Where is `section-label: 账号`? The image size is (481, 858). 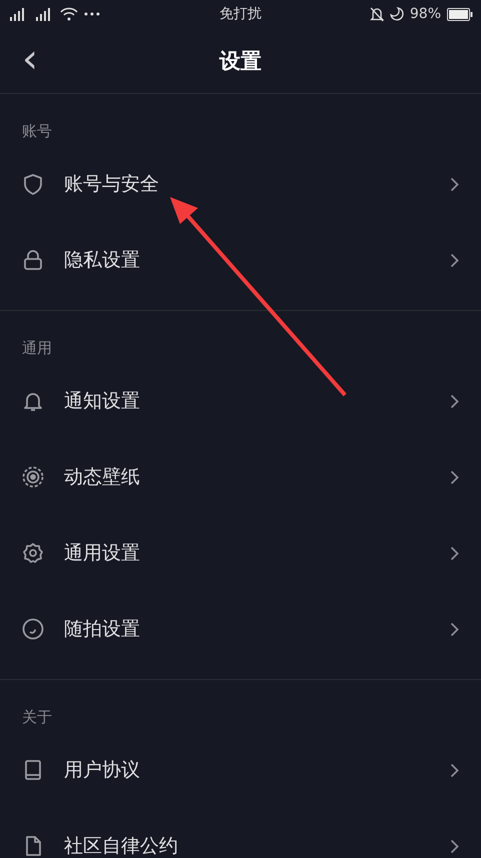
section-label: 账号 is located at coordinates (37, 131).